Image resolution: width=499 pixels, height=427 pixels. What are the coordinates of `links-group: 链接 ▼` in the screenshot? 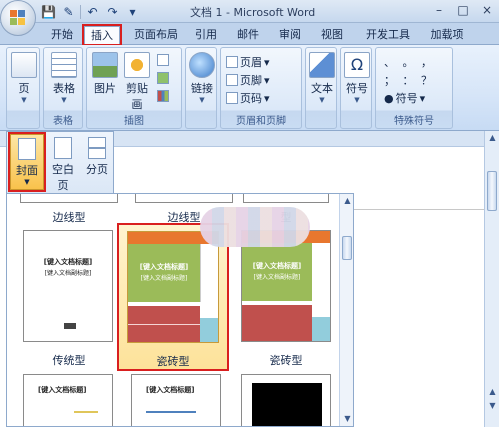 It's located at (201, 88).